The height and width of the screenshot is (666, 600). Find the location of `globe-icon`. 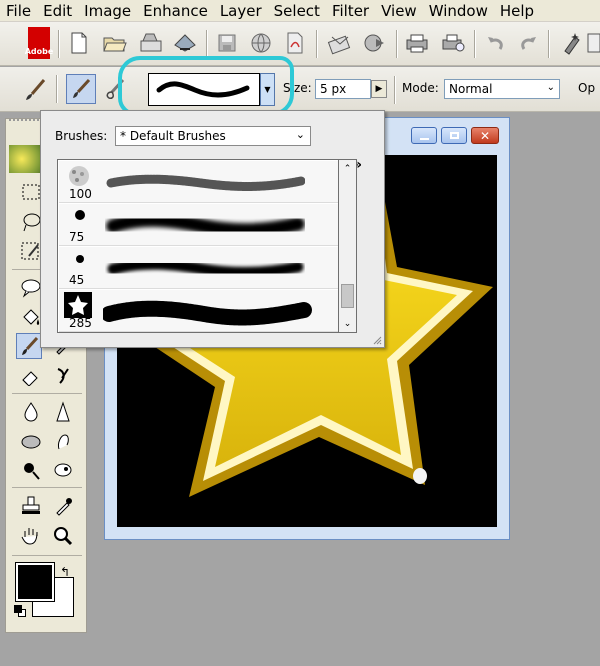

globe-icon is located at coordinates (261, 43).